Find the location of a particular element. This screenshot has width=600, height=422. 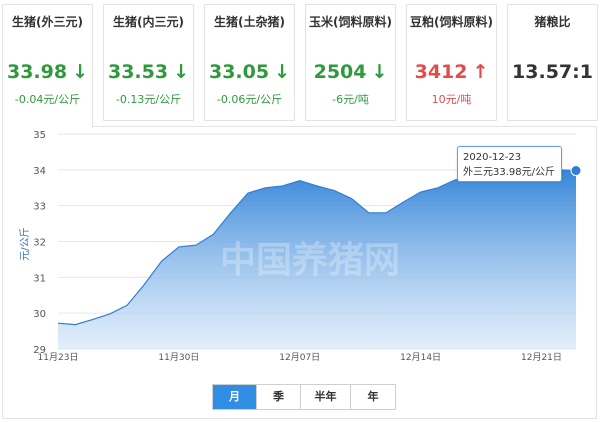

x-tick-label: 12月21日 is located at coordinates (541, 357).